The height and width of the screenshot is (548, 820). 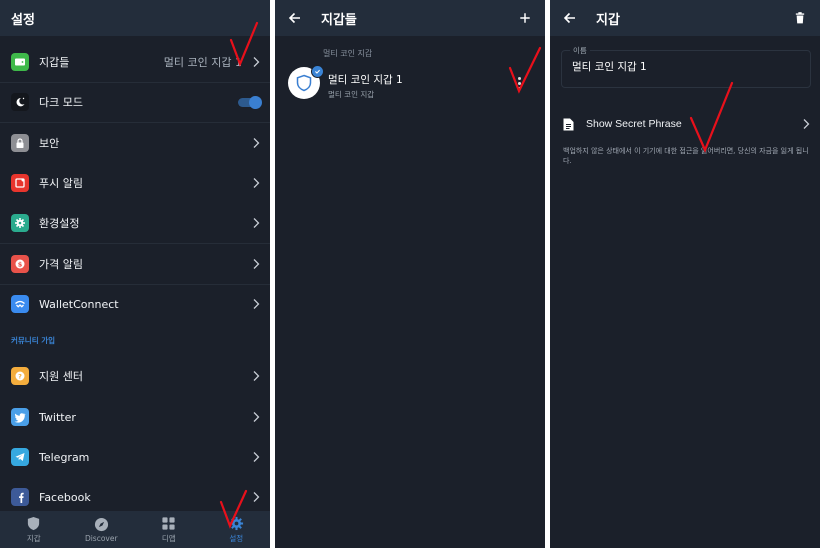 I want to click on tab-label: Discover, so click(x=101, y=538).